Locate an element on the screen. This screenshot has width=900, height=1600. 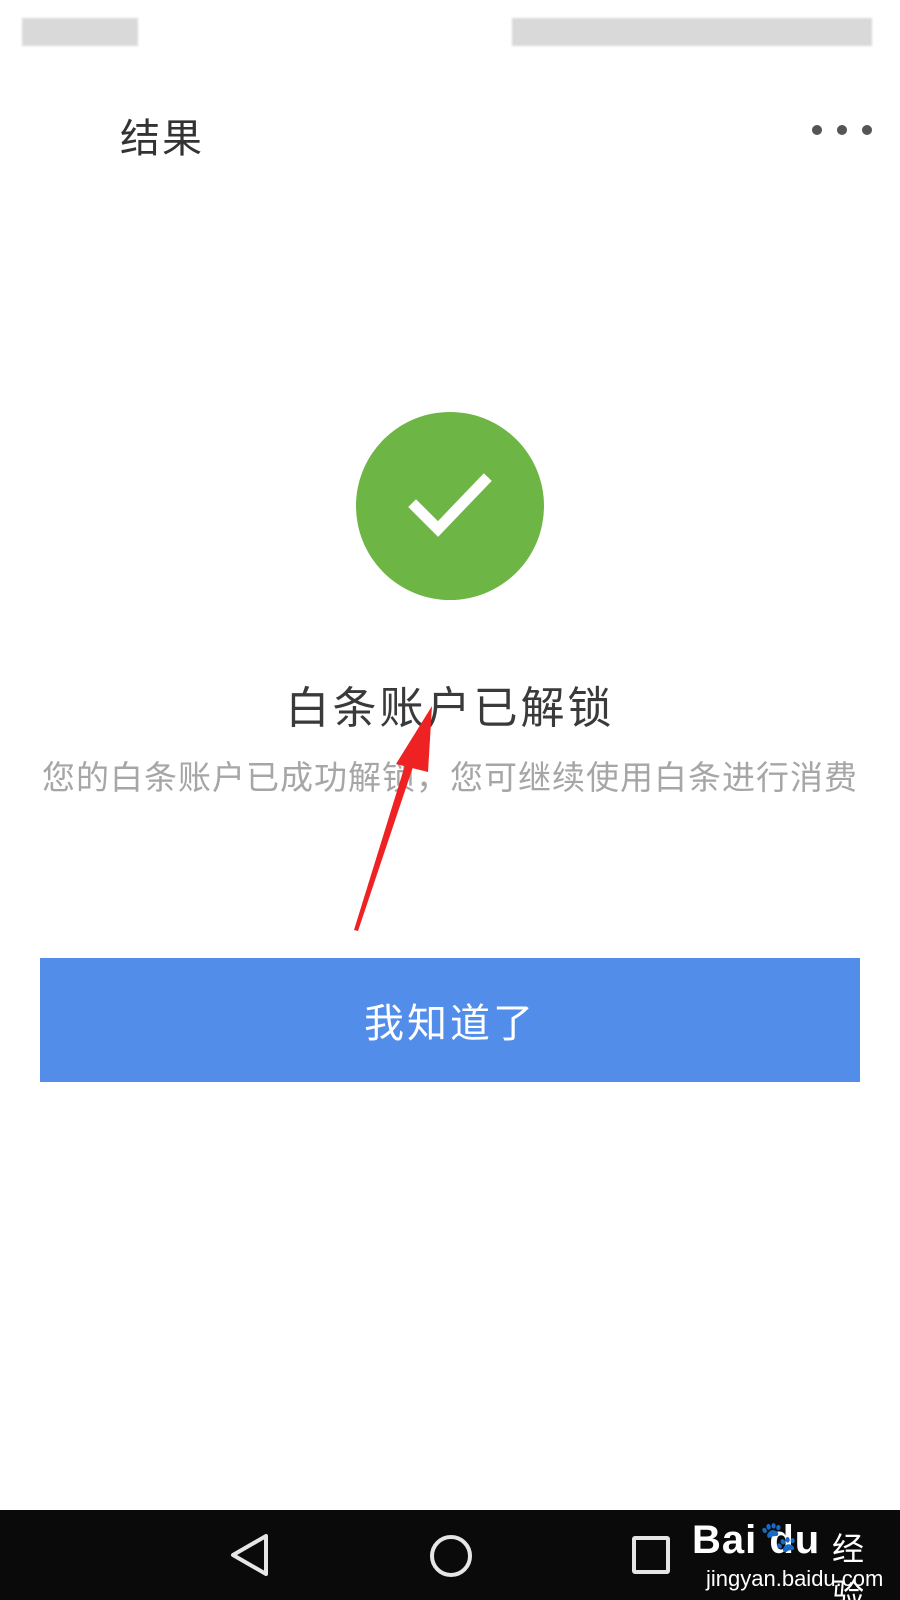
more-options-button is located at coordinates (842, 130).